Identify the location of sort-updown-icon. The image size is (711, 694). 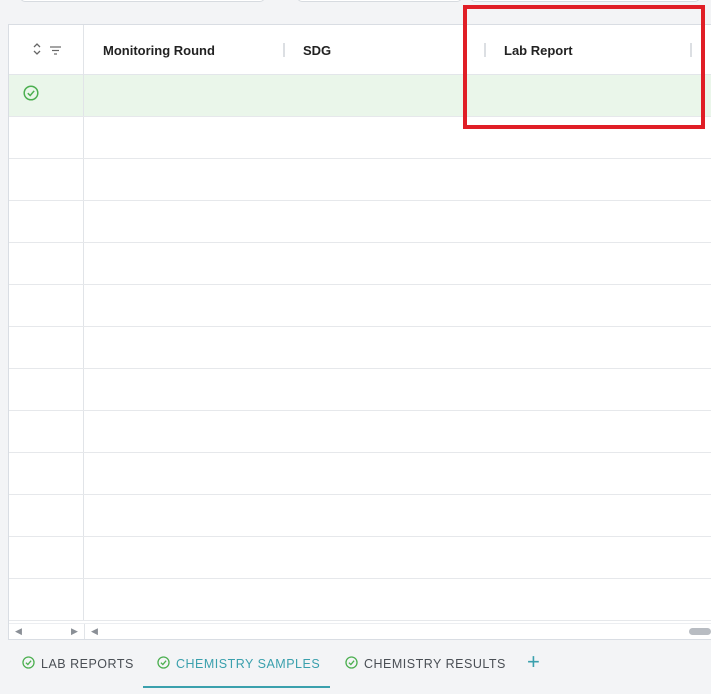
(37, 50).